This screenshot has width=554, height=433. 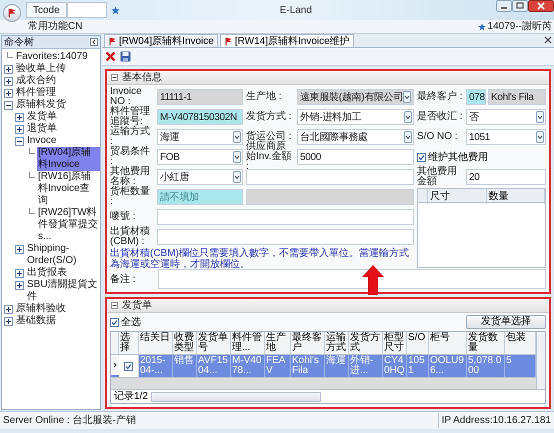 What do you see at coordinates (200, 177) in the screenshot?
I see `dropdown-field: 小紅唐` at bounding box center [200, 177].